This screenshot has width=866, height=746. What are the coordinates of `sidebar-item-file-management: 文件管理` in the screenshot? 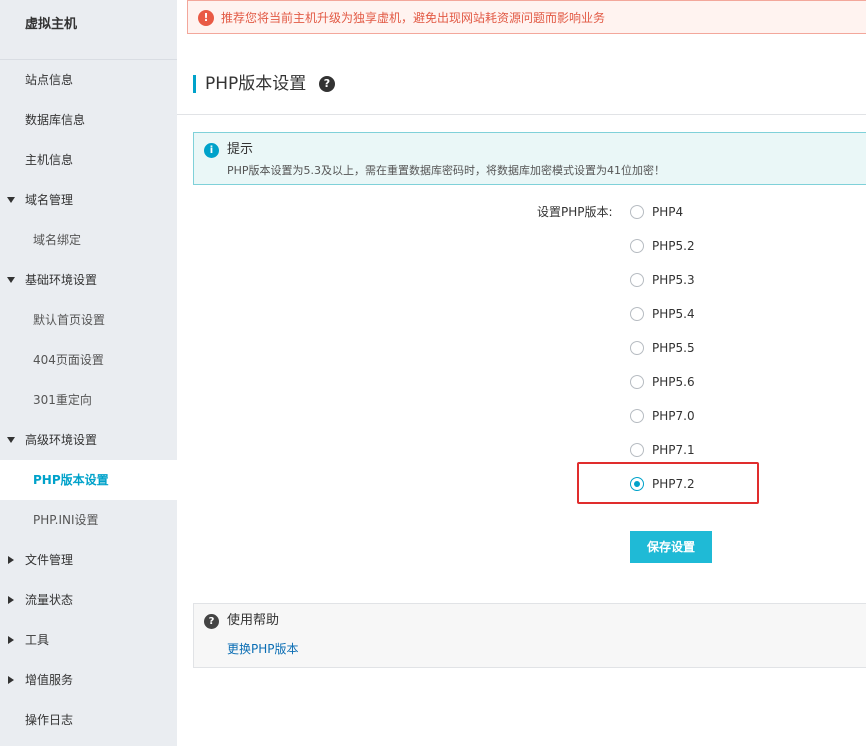 It's located at (88, 560).